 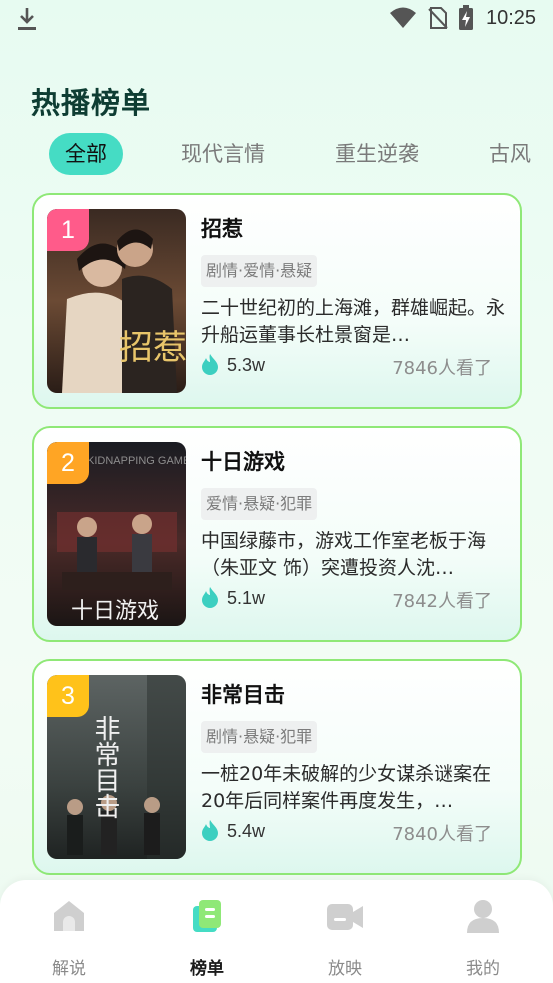 What do you see at coordinates (246, 365) in the screenshot?
I see `heat-count: 5.3w` at bounding box center [246, 365].